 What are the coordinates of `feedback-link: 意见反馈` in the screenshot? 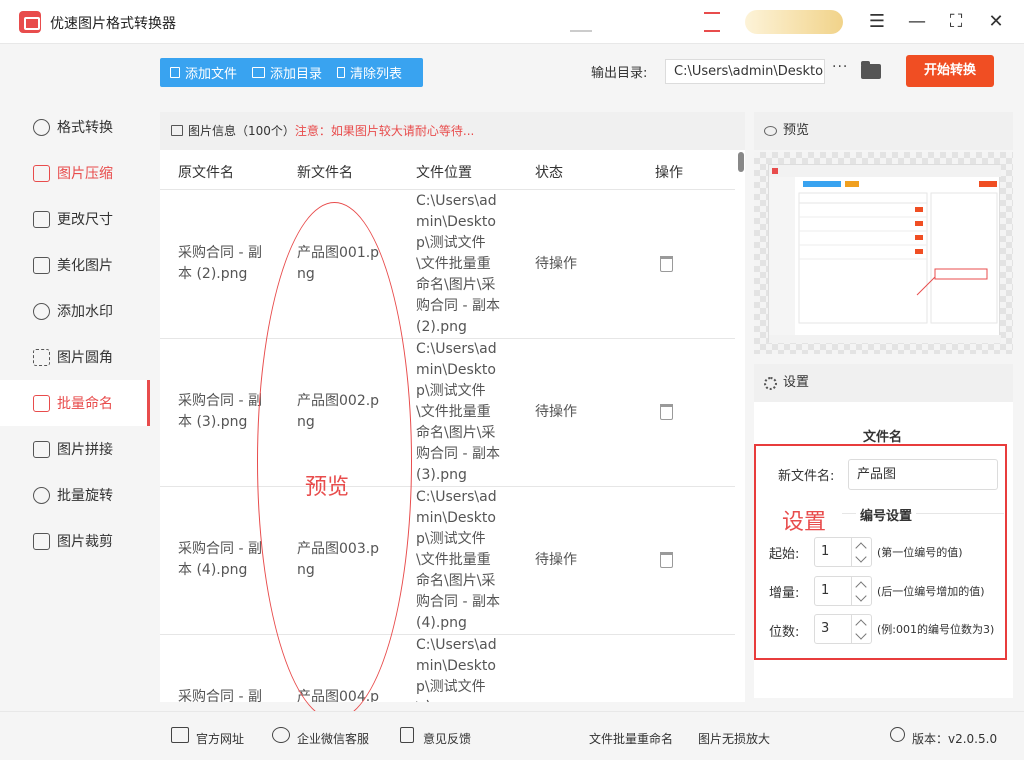 It's located at (447, 738).